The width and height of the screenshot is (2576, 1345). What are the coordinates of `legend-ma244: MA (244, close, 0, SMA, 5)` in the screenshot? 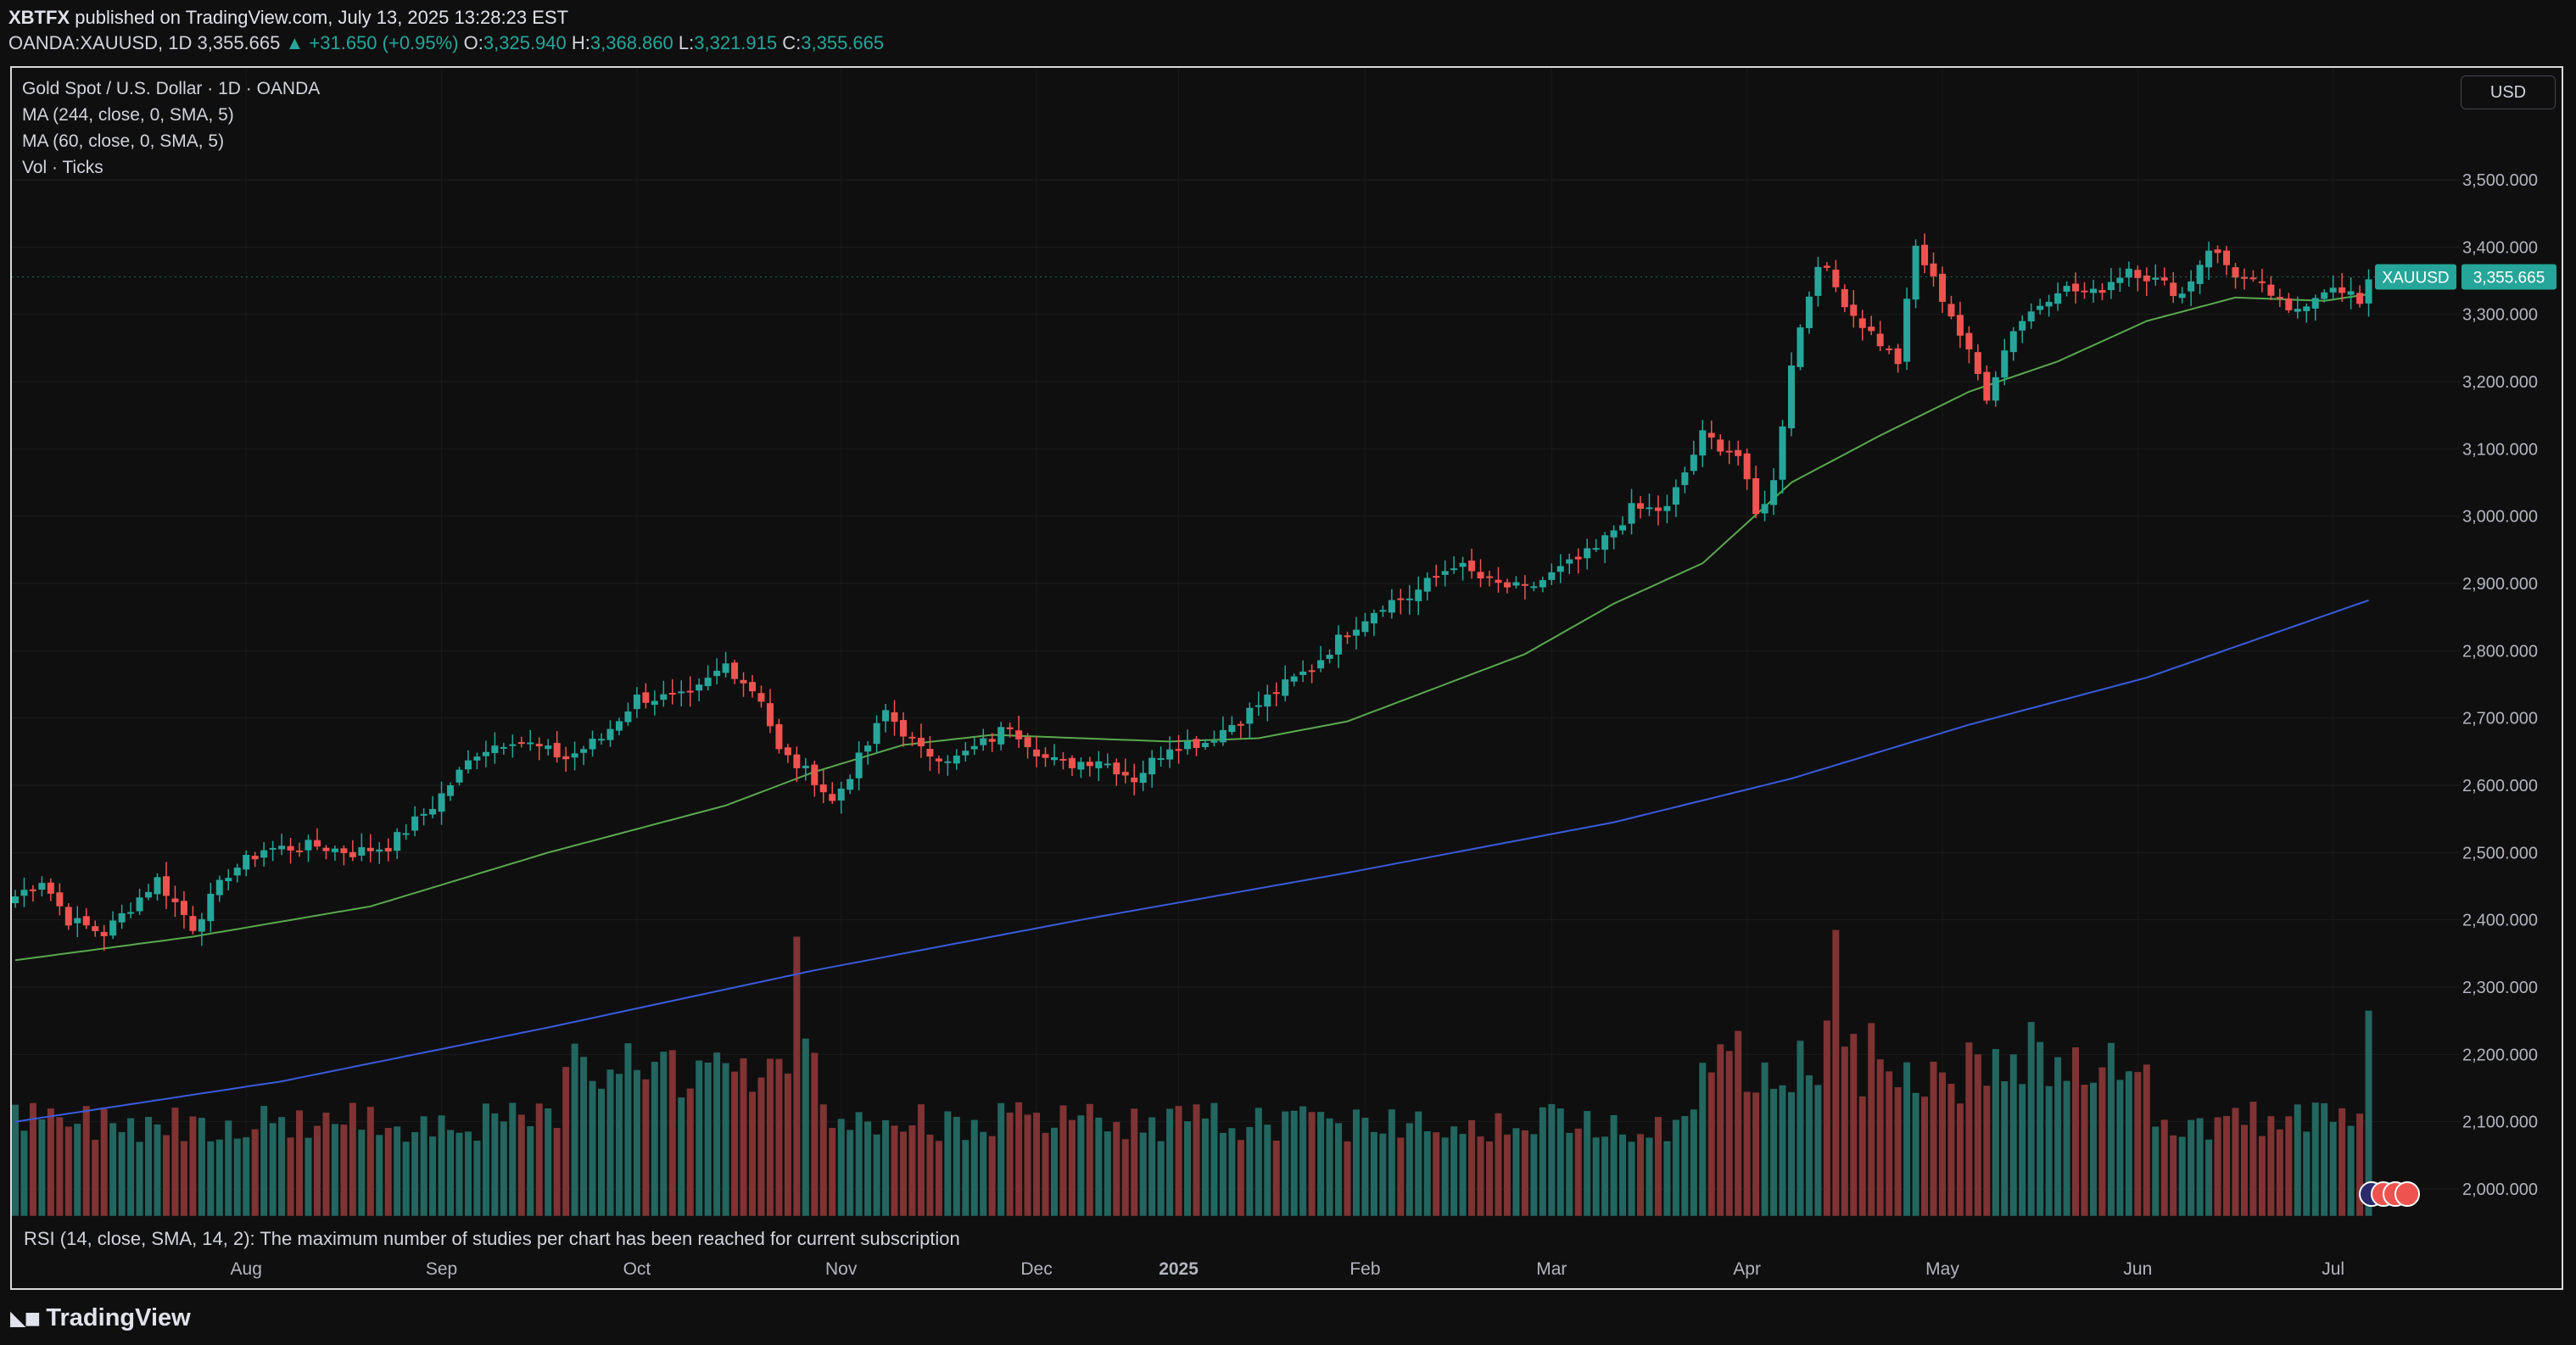 It's located at (128, 115).